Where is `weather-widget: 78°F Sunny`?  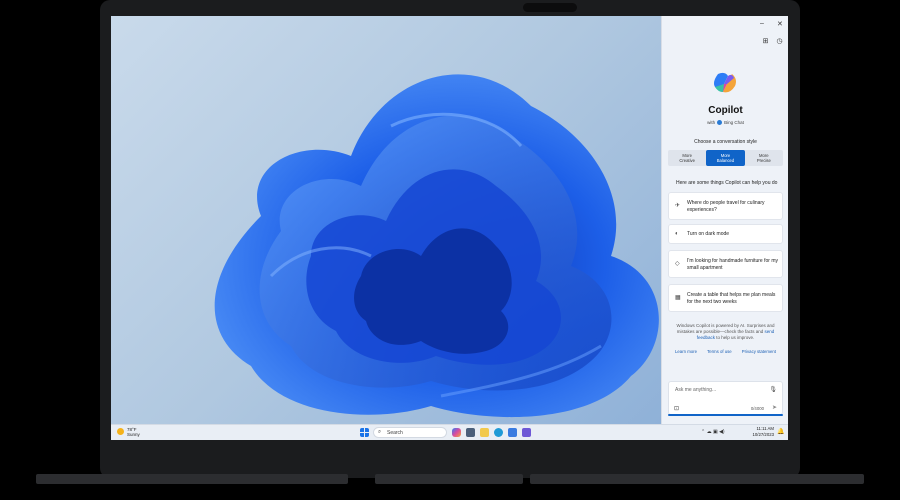 weather-widget: 78°F Sunny is located at coordinates (128, 432).